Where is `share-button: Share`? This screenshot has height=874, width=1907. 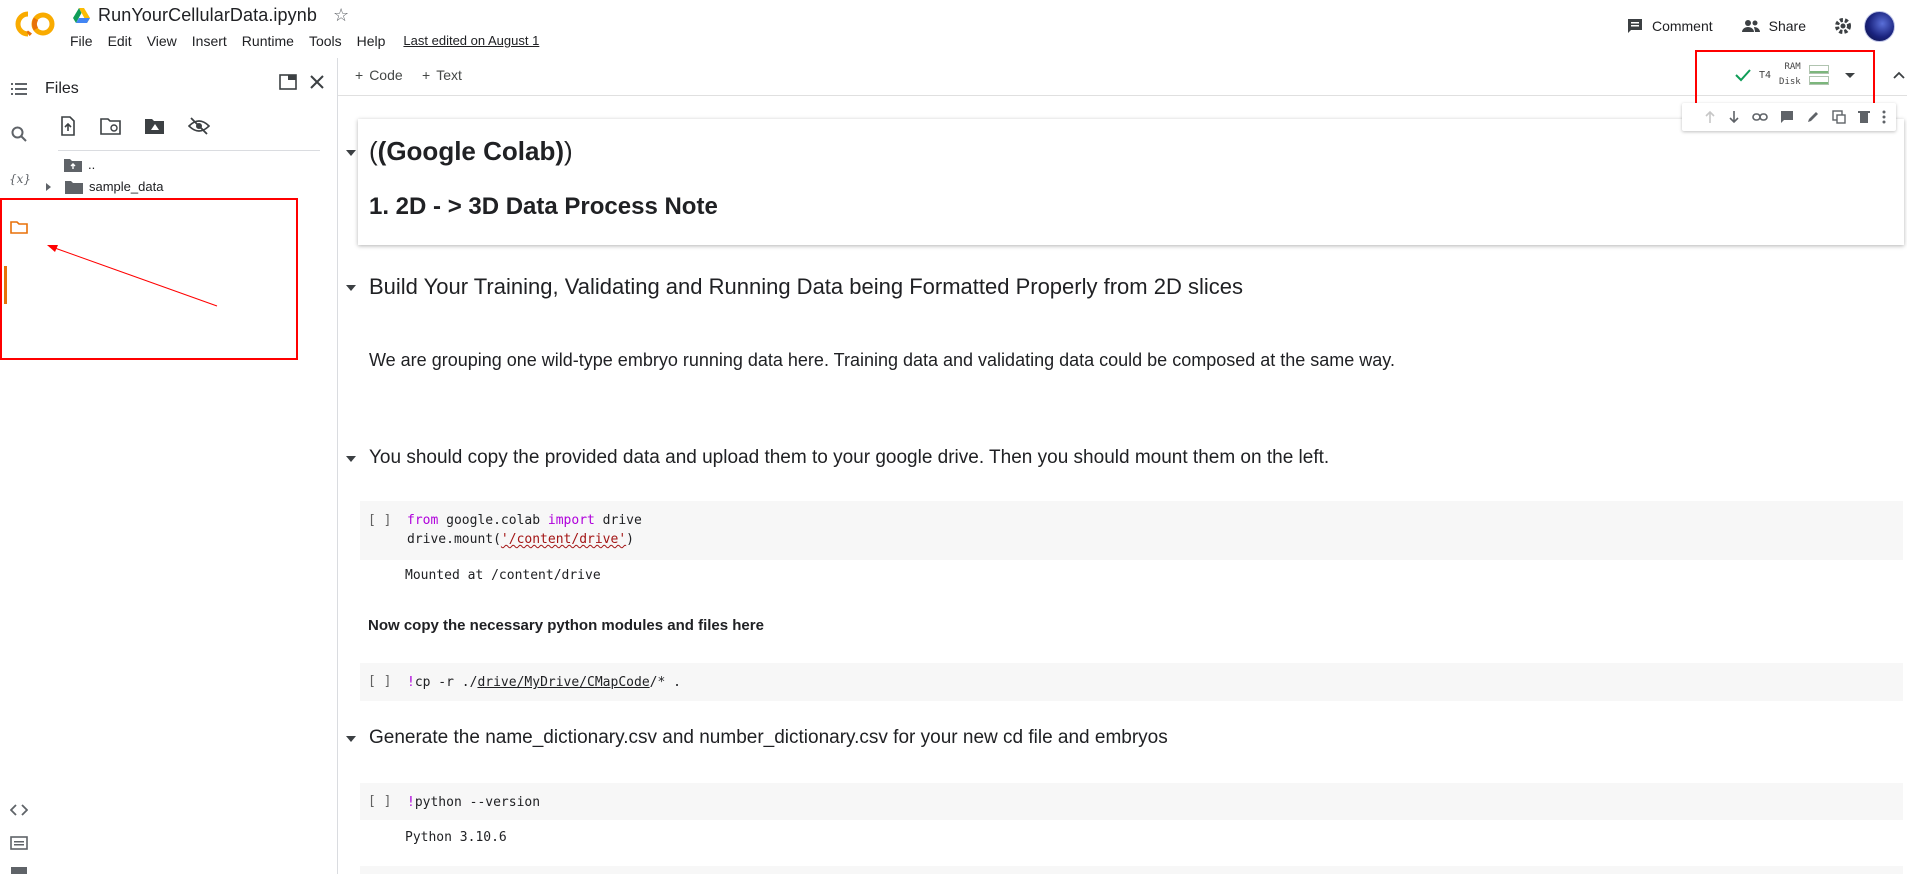
share-button: Share is located at coordinates (1773, 26).